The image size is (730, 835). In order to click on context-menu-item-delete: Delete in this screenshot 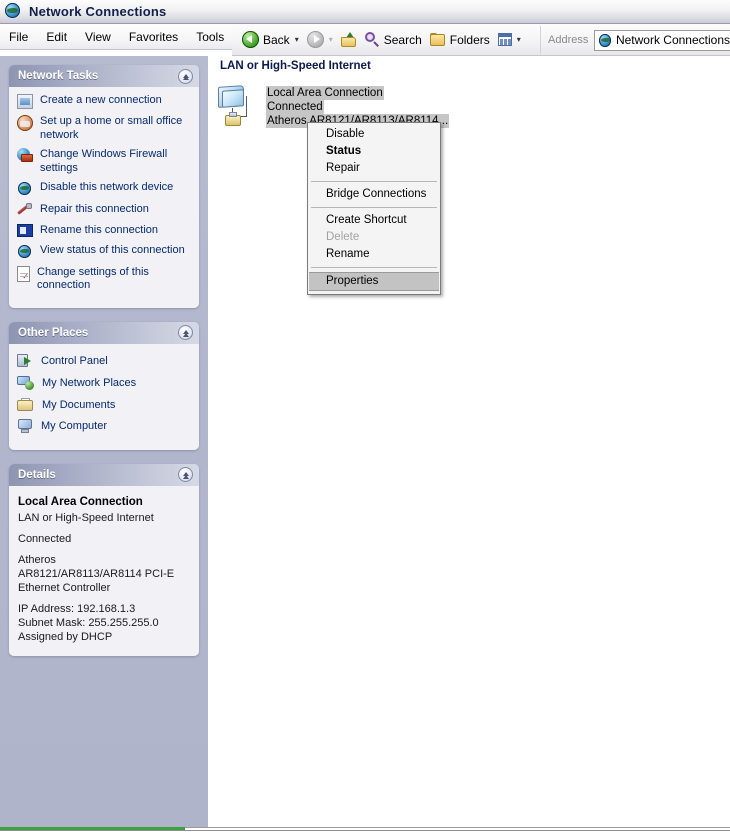, I will do `click(343, 237)`.